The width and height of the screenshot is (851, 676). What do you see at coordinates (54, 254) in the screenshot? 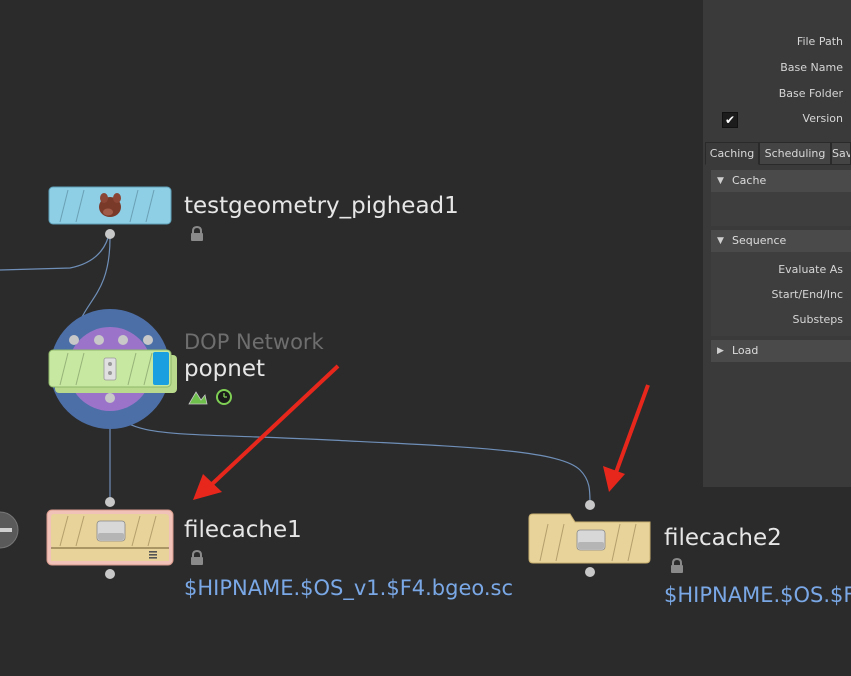
I see `wire-left-to-popnet` at bounding box center [54, 254].